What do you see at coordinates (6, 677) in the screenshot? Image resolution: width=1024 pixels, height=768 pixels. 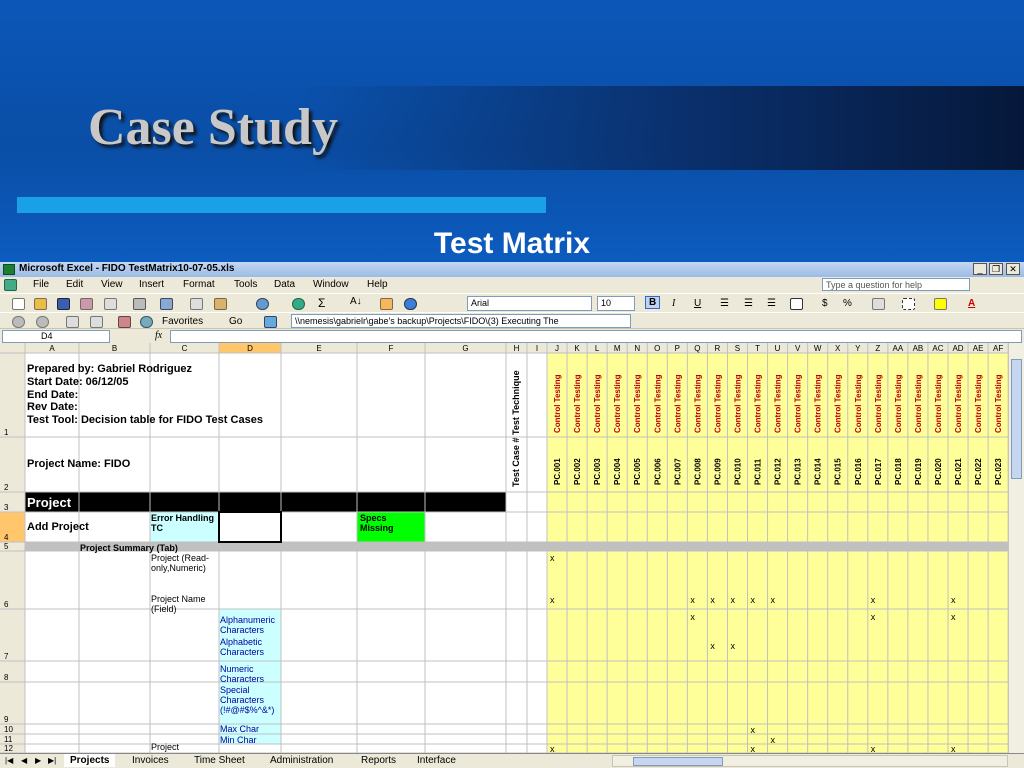 I see `row-number: 8` at bounding box center [6, 677].